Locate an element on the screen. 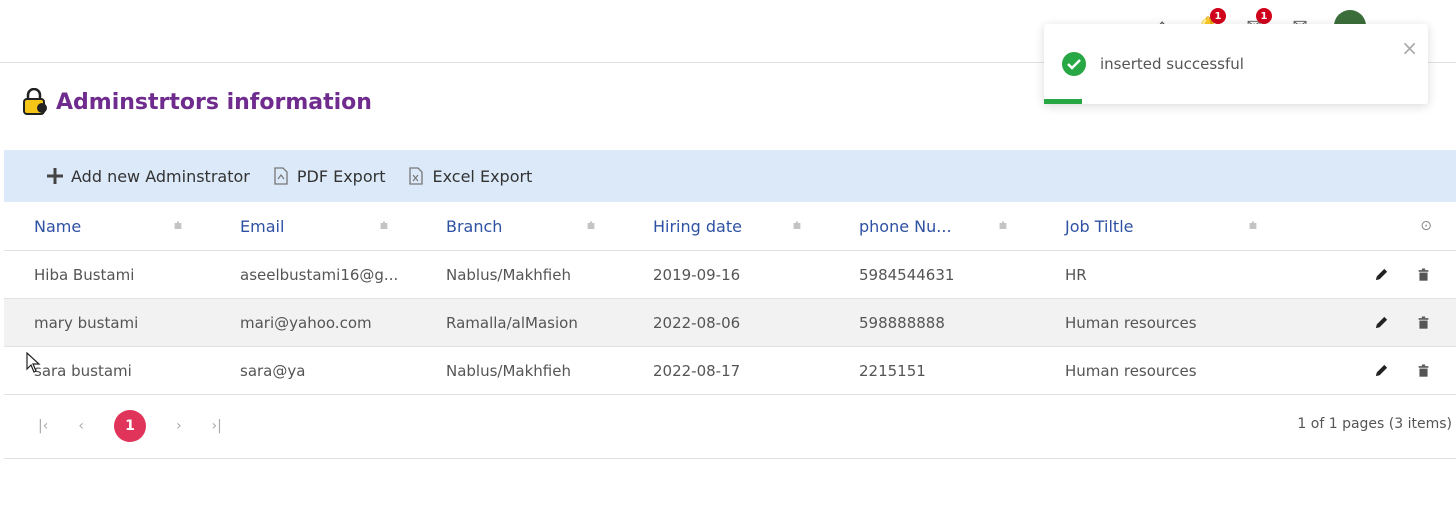  column-header-label: Job Tiltle is located at coordinates (1099, 226).